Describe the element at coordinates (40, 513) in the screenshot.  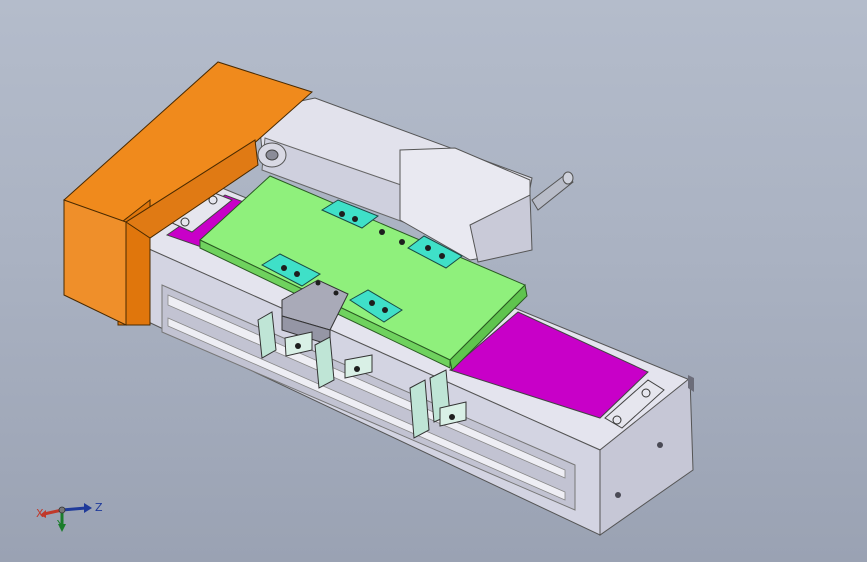
I see `x-axis-label: X` at that location.